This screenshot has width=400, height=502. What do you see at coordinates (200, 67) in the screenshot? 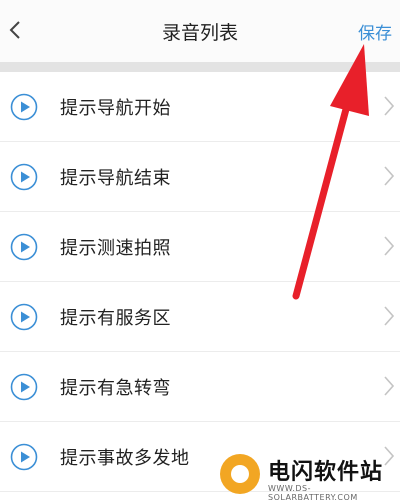
I see `section-divider` at bounding box center [200, 67].